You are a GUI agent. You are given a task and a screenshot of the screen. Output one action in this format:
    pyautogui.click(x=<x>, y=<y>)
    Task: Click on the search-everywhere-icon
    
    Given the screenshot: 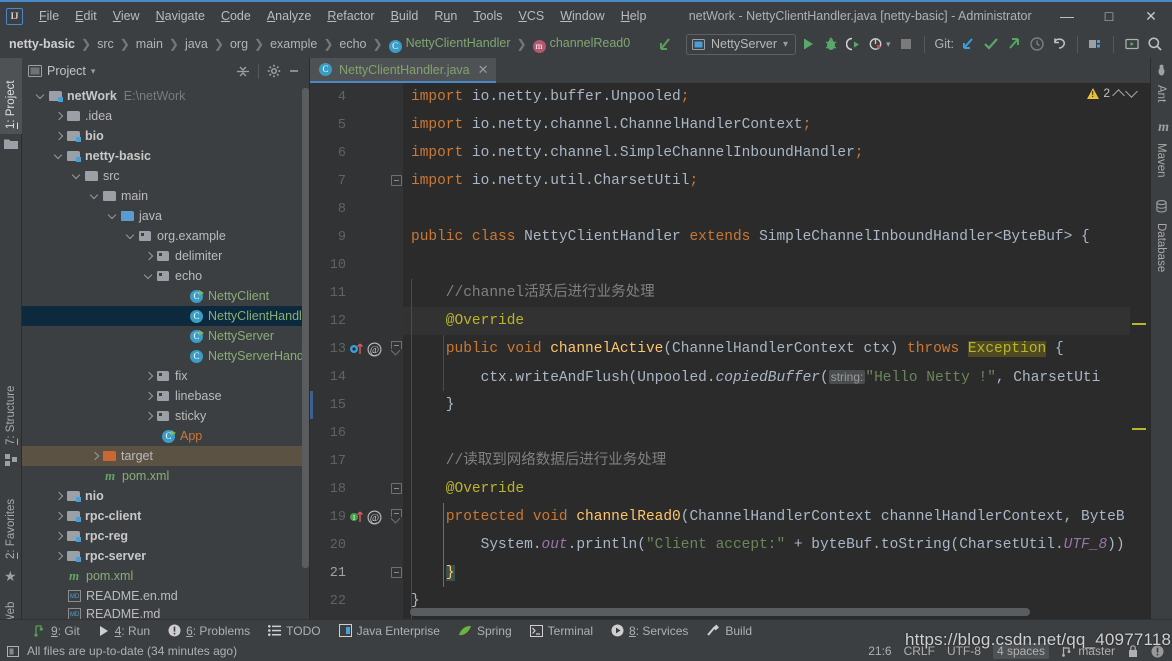 What is the action you would take?
    pyautogui.click(x=1154, y=44)
    